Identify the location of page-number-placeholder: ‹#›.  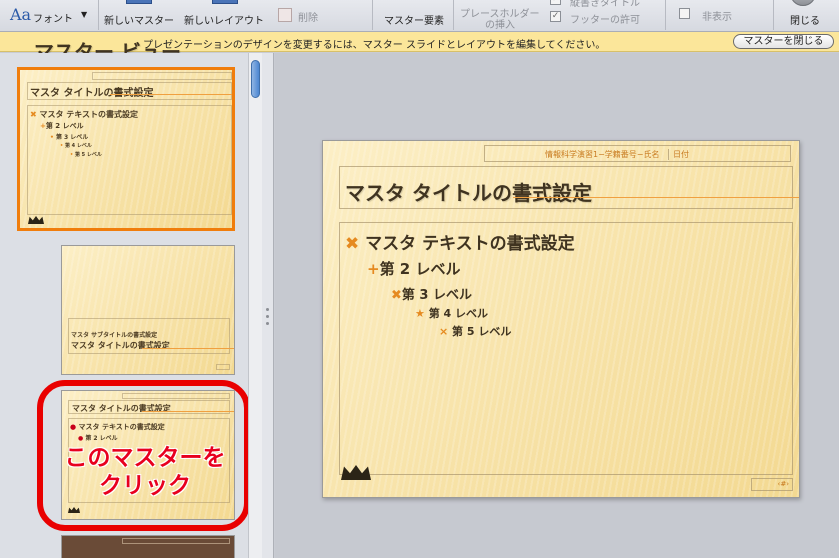
(772, 484).